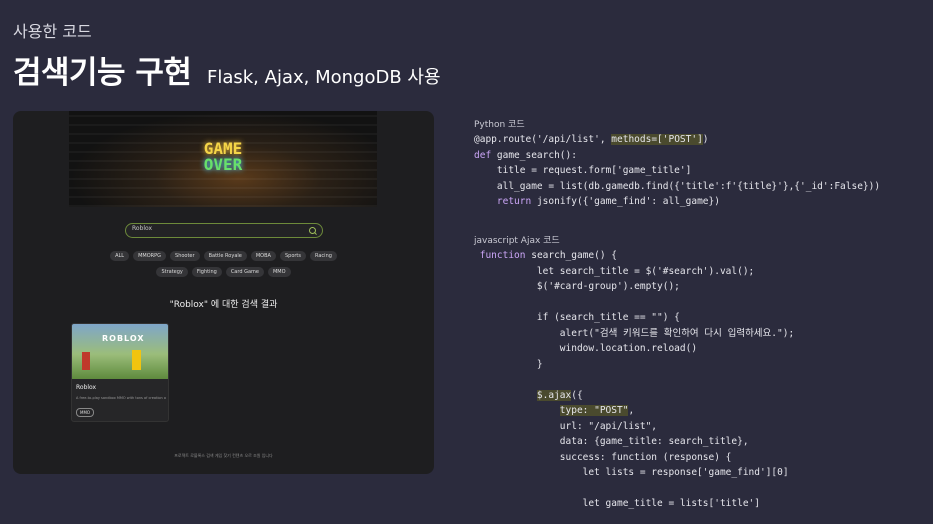  I want to click on python-line: def game_search():, so click(525, 155).